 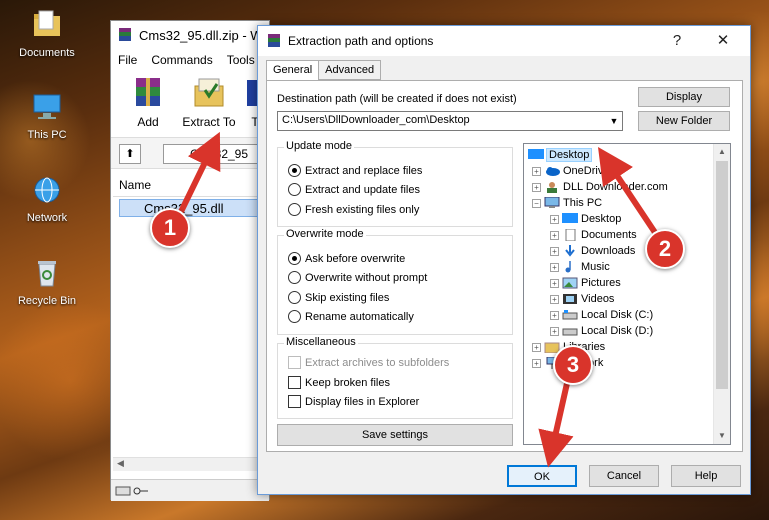 I want to click on tree-item-this-pc: − This PC, so click(x=567, y=203).